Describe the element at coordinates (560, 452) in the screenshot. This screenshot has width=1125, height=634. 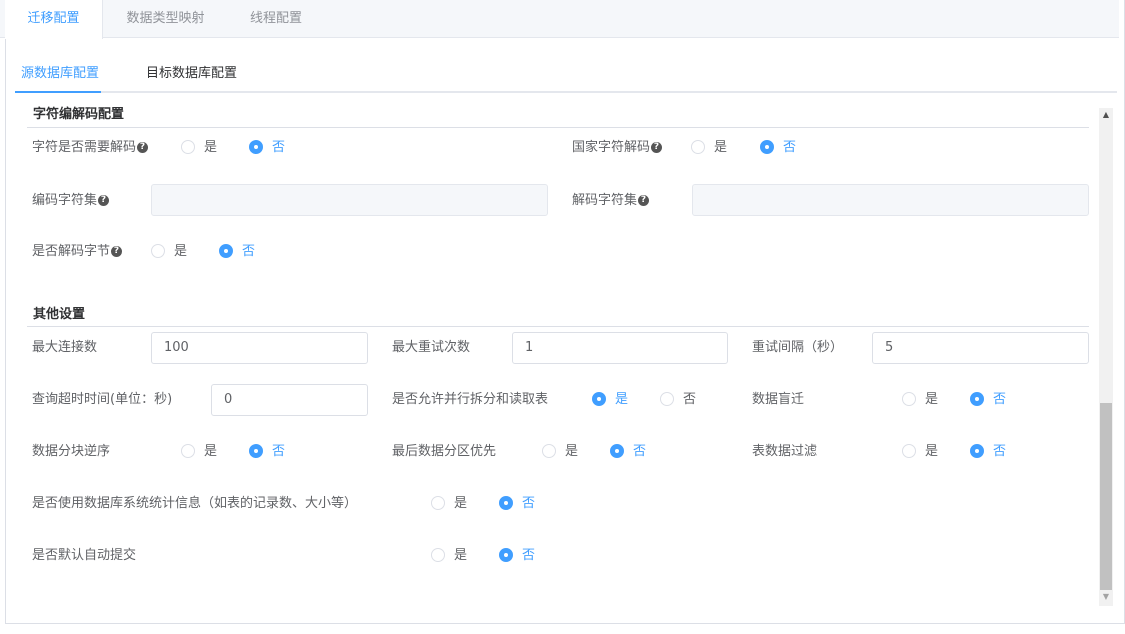
I see `last-partition-yes-radio: 是` at that location.